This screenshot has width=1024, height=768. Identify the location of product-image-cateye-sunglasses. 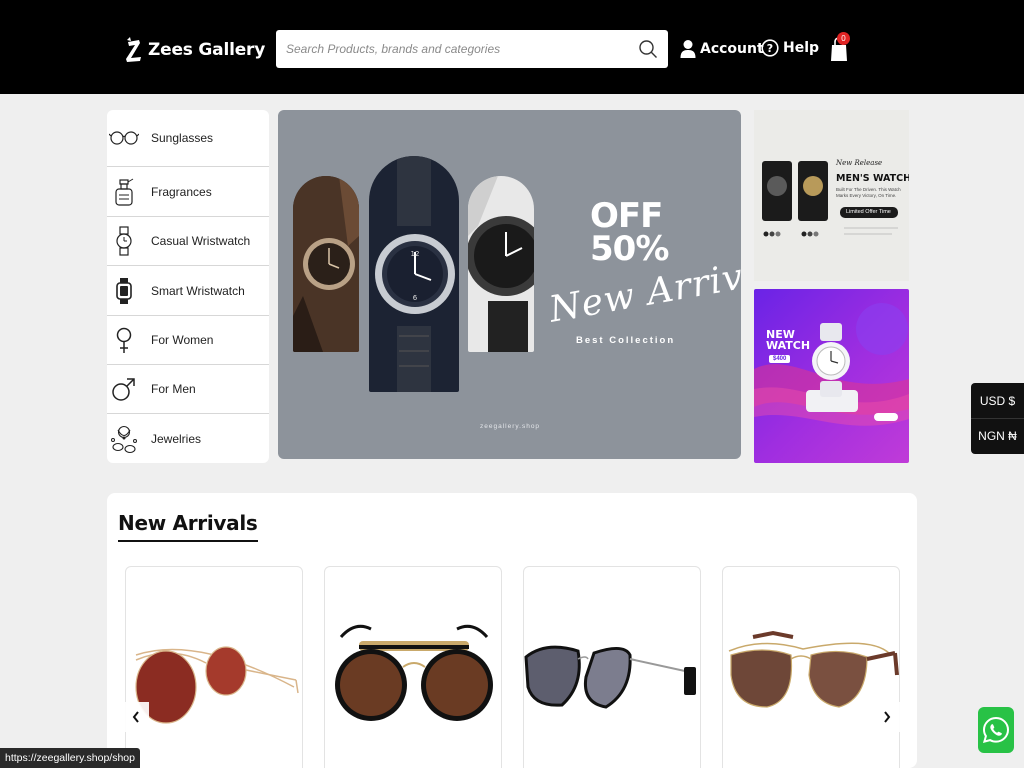
(610, 677).